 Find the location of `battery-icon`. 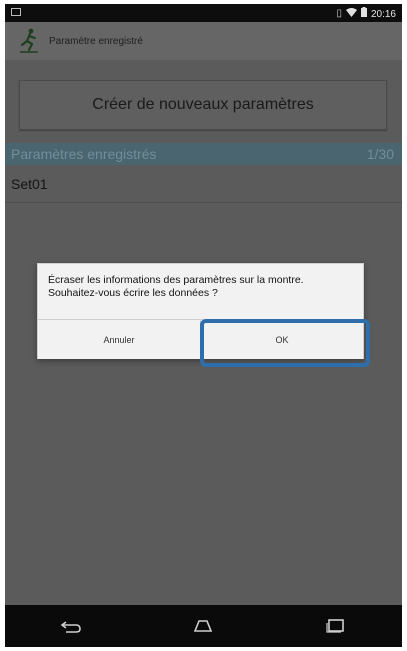

battery-icon is located at coordinates (363, 14).